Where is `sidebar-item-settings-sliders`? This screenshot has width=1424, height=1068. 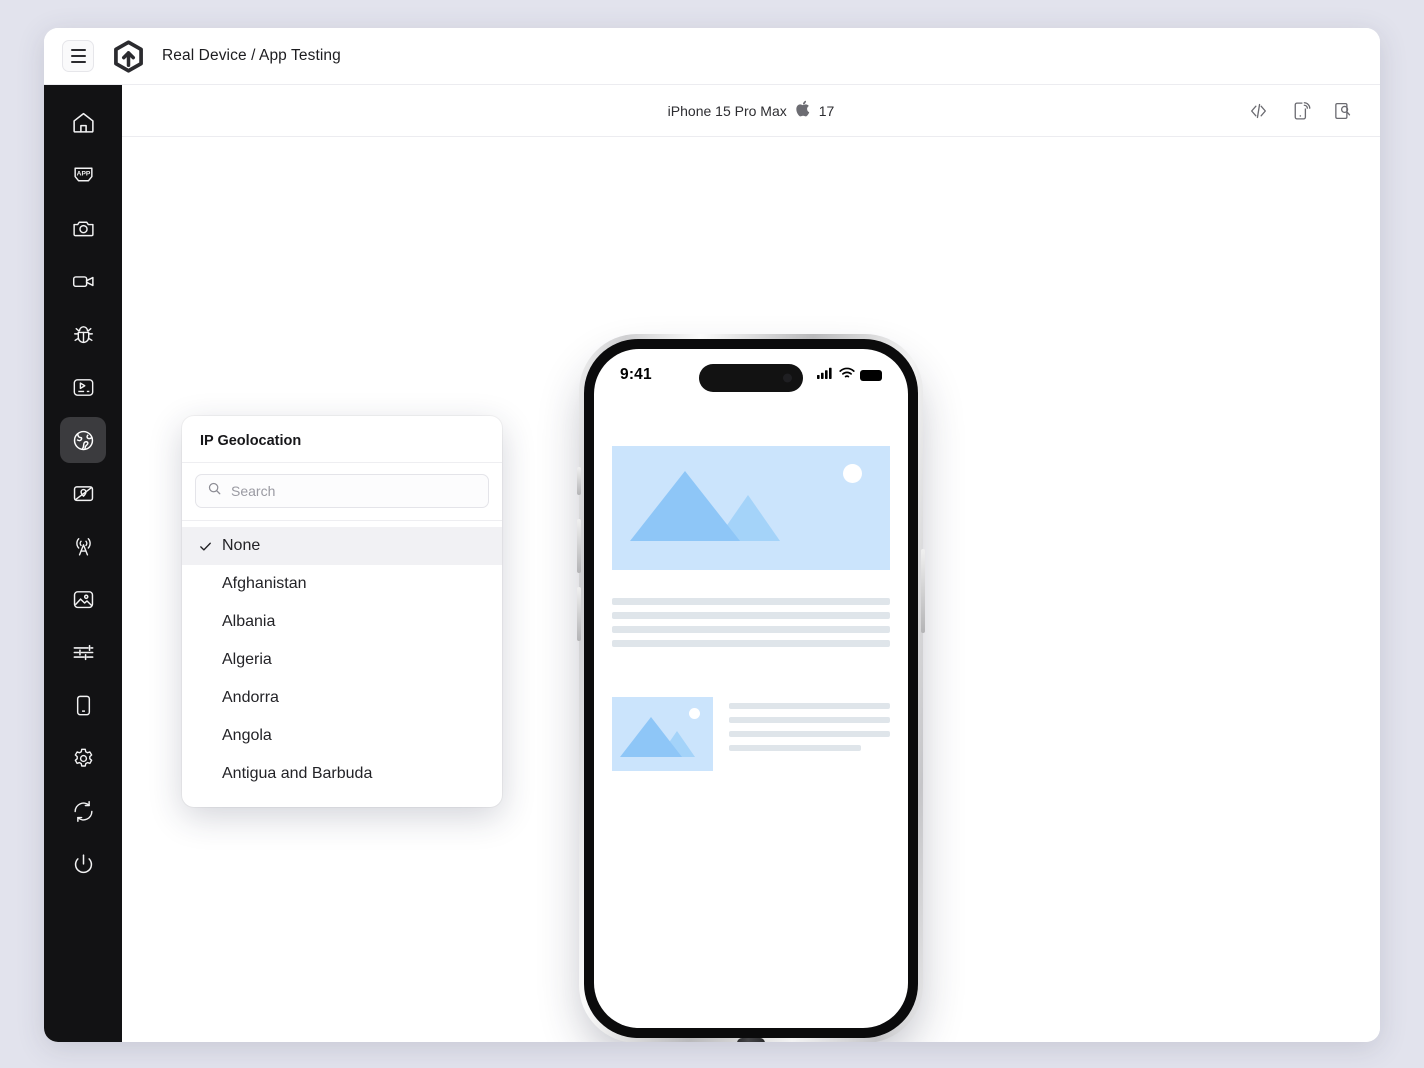
sidebar-item-settings-sliders is located at coordinates (83, 652).